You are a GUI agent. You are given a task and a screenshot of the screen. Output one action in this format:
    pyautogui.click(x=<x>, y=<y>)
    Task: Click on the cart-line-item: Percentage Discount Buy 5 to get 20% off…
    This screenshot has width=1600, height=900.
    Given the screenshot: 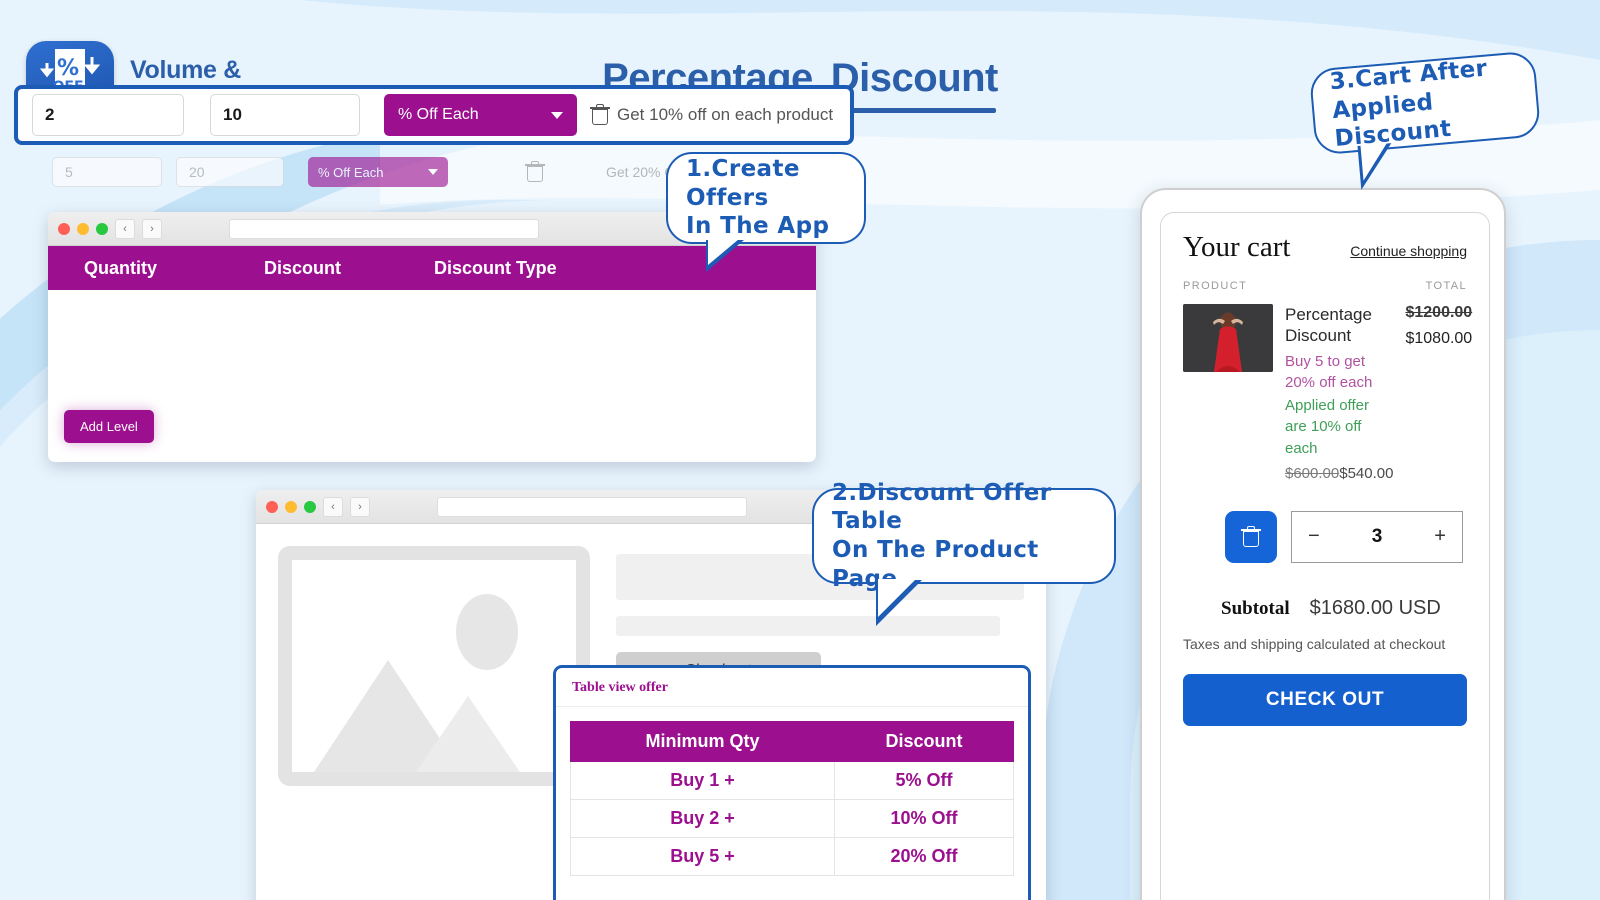 What is the action you would take?
    pyautogui.click(x=1327, y=394)
    